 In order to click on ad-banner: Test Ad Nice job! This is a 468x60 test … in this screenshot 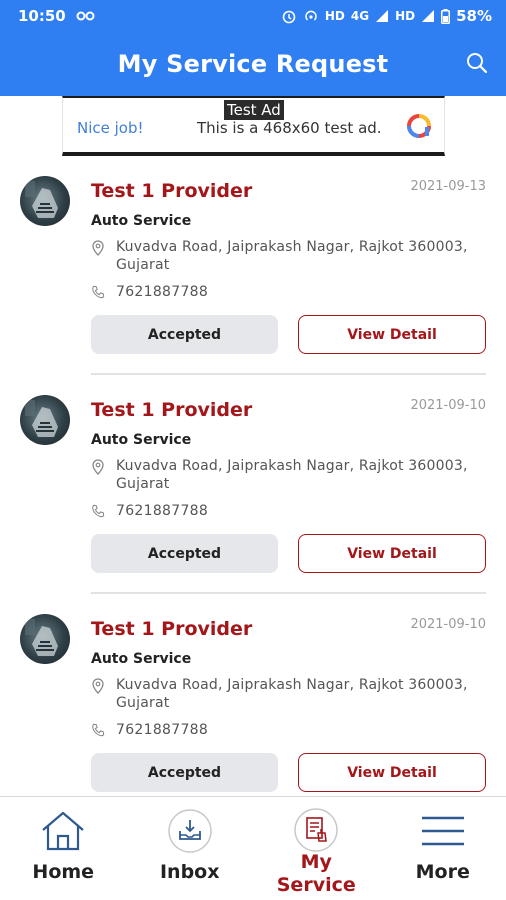, I will do `click(253, 126)`.